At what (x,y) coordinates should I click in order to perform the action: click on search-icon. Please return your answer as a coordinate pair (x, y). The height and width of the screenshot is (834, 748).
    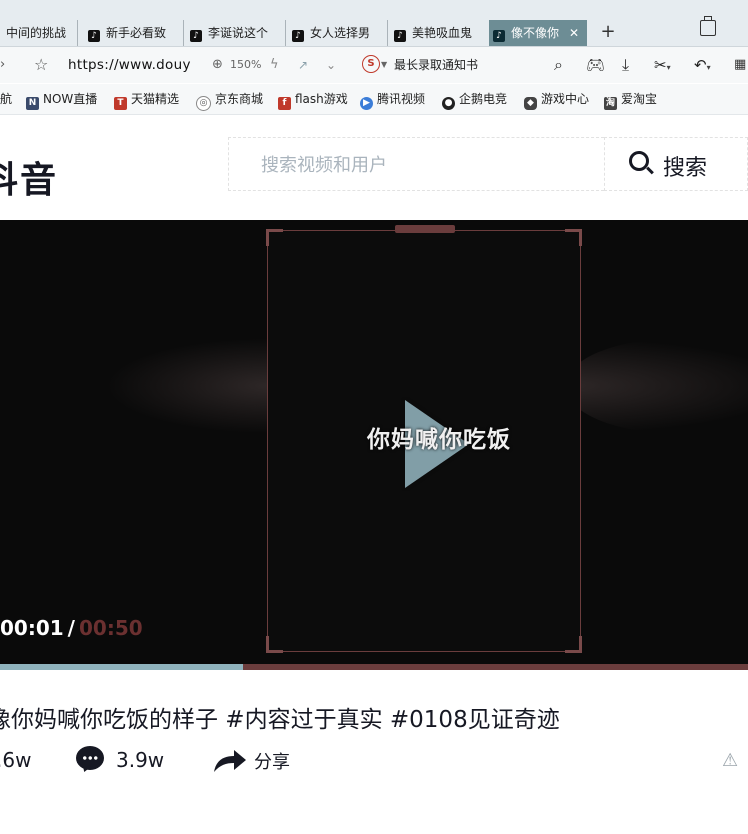
    Looking at the image, I should click on (639, 161).